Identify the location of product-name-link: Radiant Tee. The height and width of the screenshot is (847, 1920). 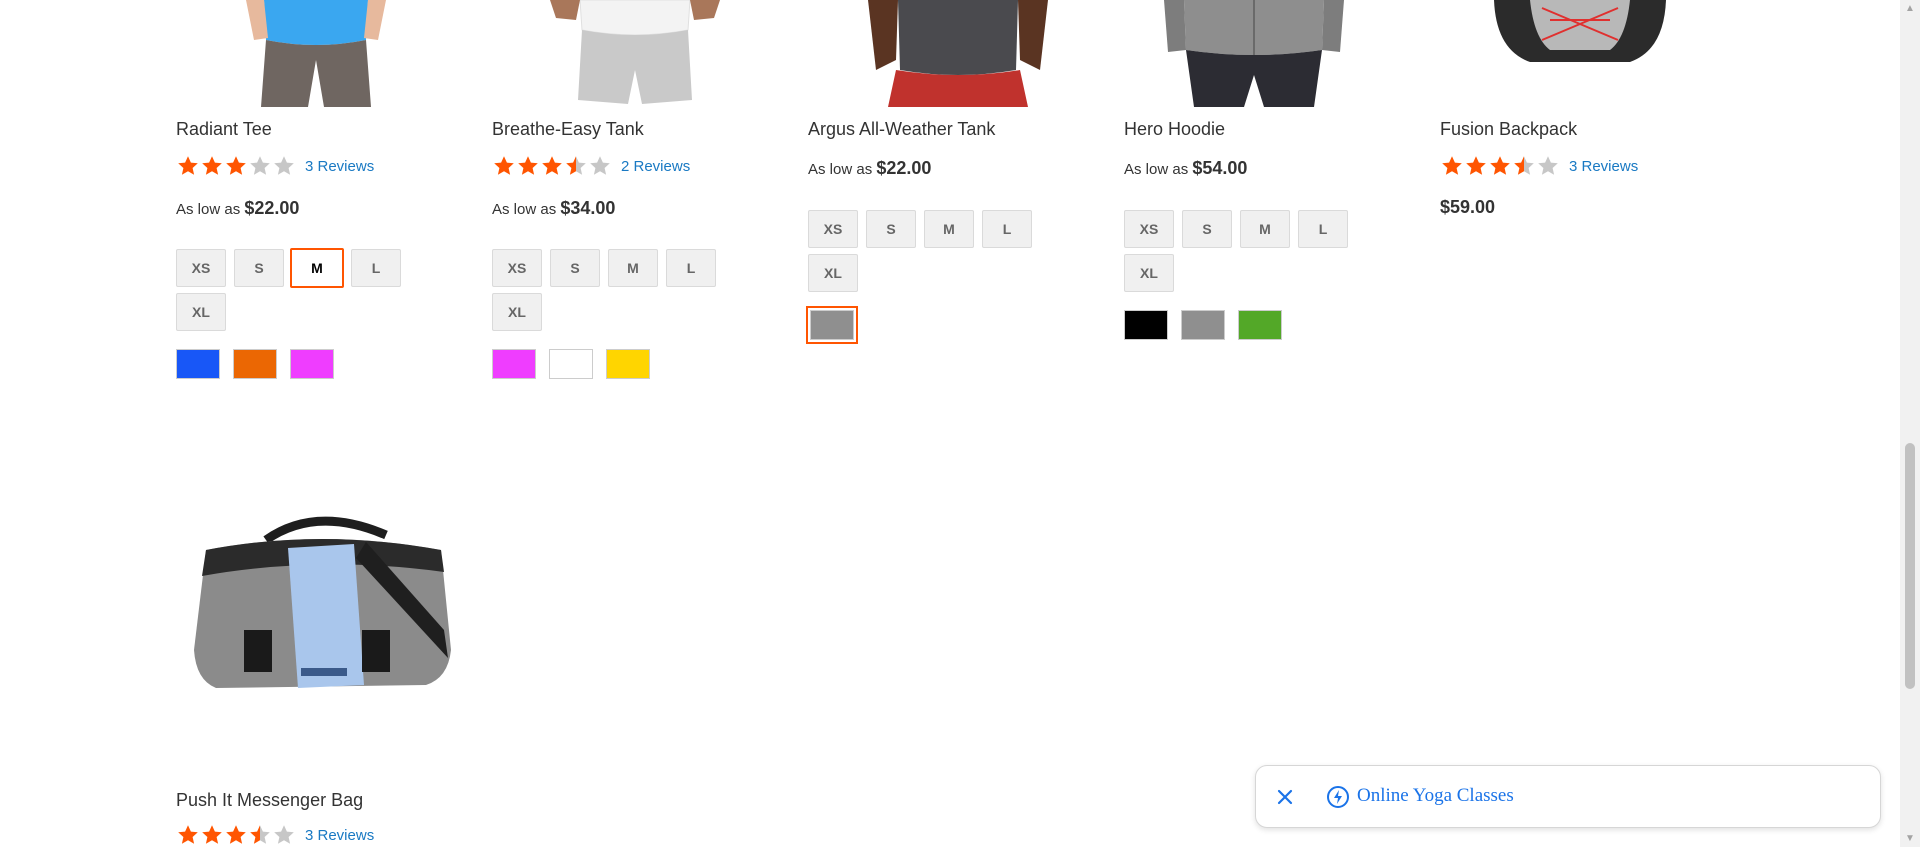
(224, 129).